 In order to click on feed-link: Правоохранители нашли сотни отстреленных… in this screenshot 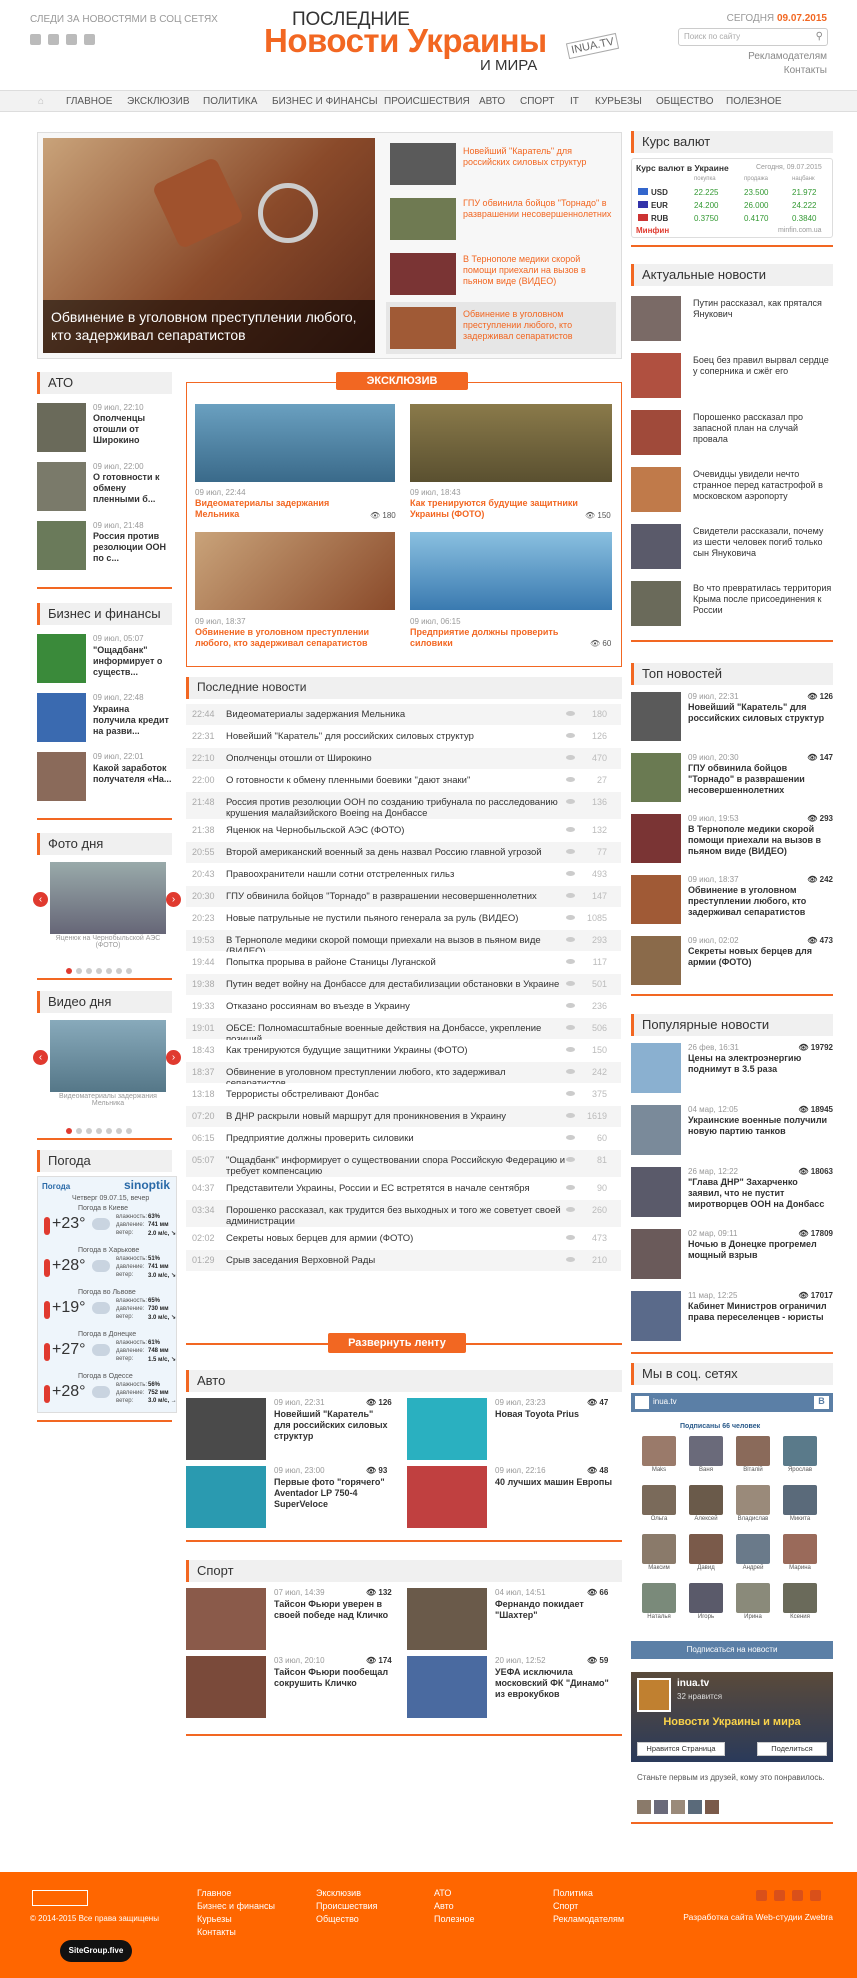, I will do `click(396, 874)`.